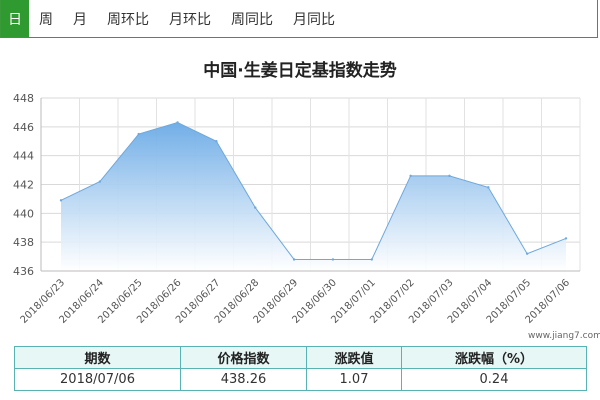  Describe the element at coordinates (314, 18) in the screenshot. I see `tab-month-year-on-year: 月同比` at that location.